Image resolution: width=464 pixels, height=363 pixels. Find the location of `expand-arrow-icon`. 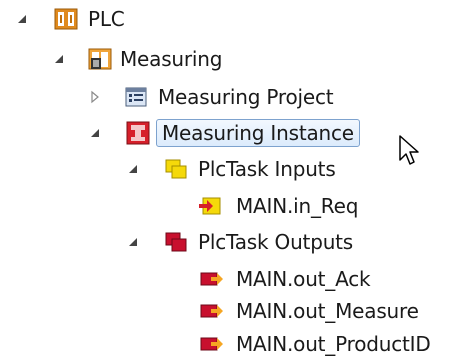

expand-arrow-icon is located at coordinates (95, 97).